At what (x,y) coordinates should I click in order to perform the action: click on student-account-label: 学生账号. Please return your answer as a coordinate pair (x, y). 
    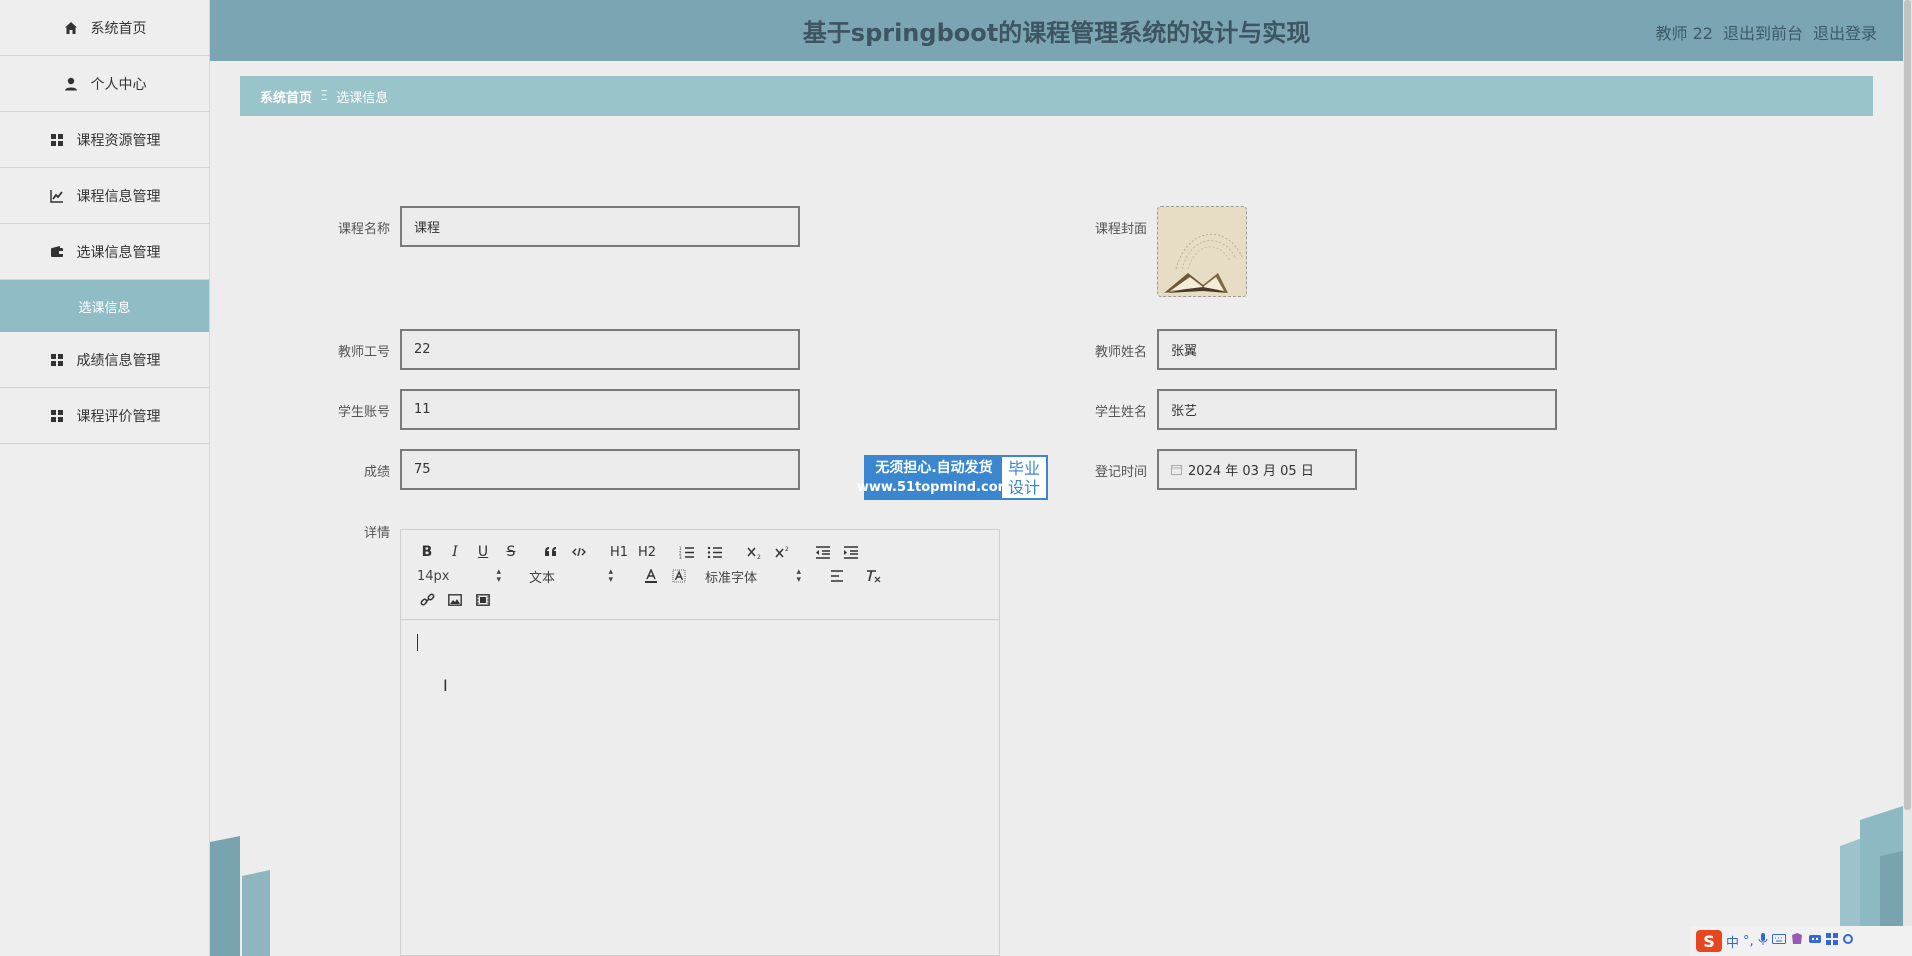
    Looking at the image, I should click on (363, 412).